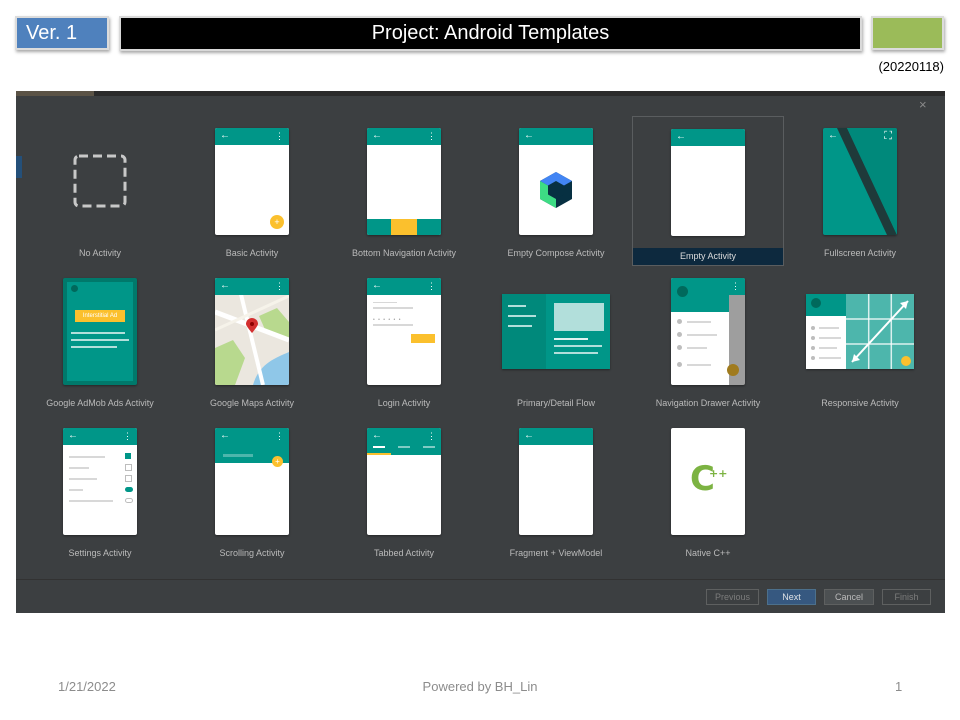 The height and width of the screenshot is (720, 960). What do you see at coordinates (100, 553) in the screenshot?
I see `template-label: Settings Activity` at bounding box center [100, 553].